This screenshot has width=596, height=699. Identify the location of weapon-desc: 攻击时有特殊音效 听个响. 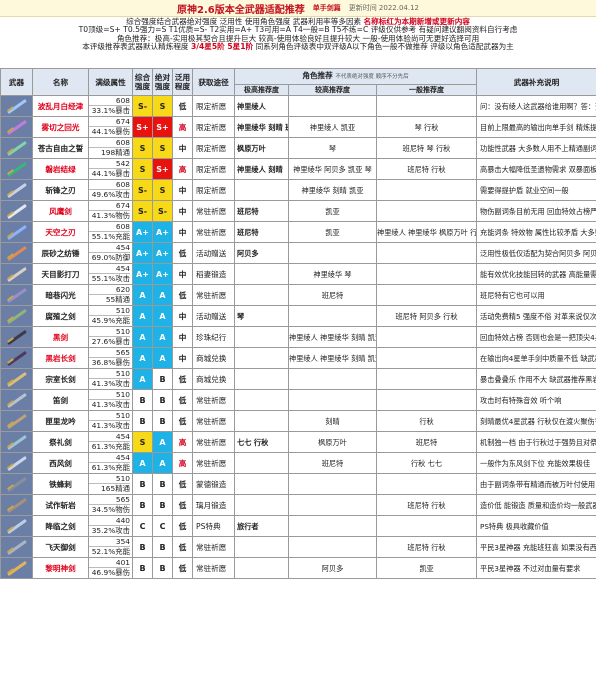
(536, 400).